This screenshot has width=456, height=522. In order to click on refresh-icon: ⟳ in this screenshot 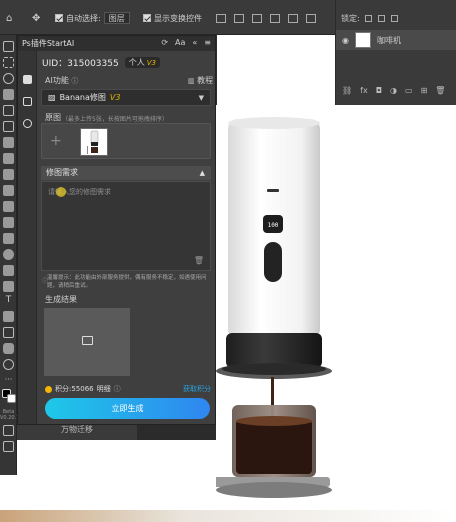, I will do `click(164, 42)`.